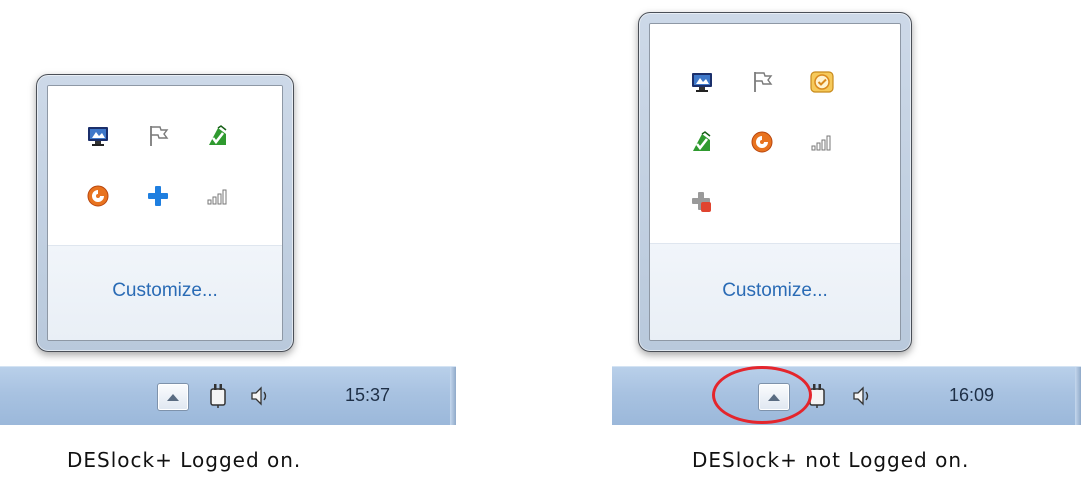  I want to click on show-hidden-icons-button, so click(173, 397).